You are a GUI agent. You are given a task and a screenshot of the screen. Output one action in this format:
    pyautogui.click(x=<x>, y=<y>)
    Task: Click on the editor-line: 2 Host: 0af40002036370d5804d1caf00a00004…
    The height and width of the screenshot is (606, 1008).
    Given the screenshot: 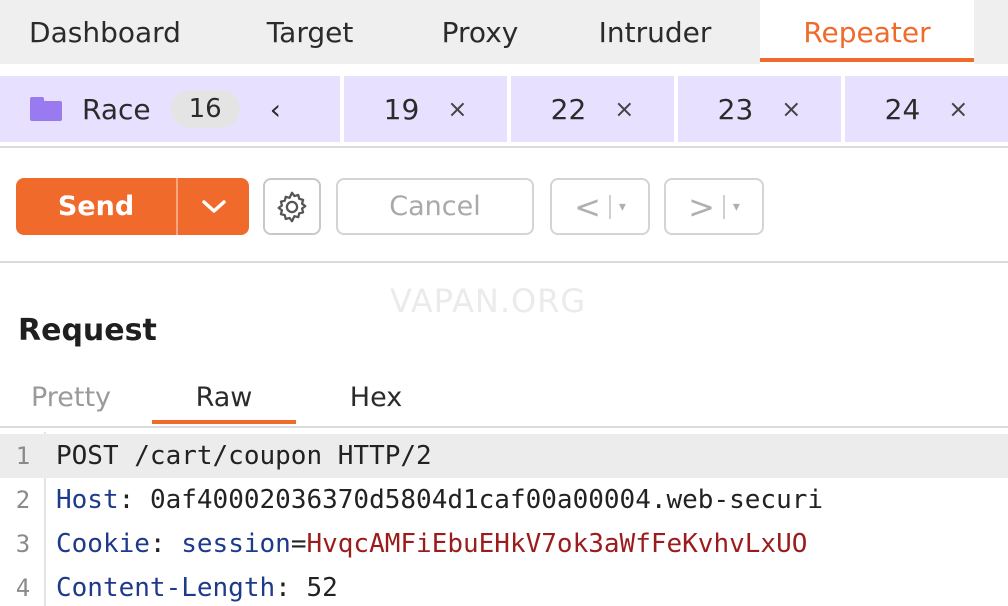 What is the action you would take?
    pyautogui.click(x=504, y=500)
    